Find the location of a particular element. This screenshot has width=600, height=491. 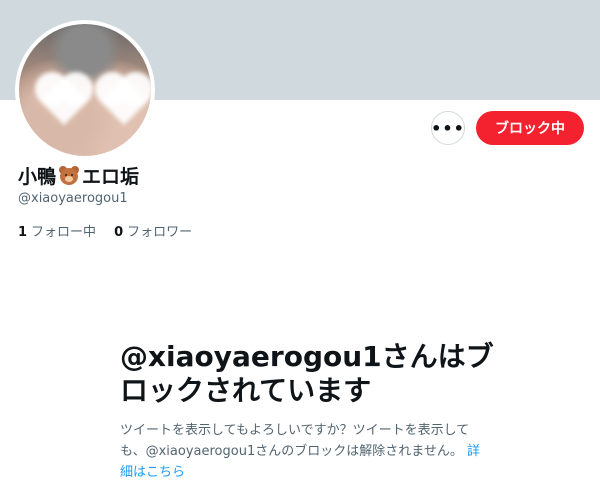

avatar-photo is located at coordinates (85, 90).